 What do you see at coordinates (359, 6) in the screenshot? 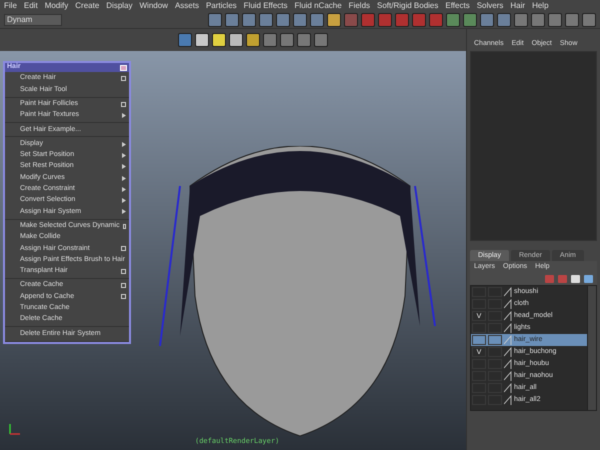
I see `menu-item: Fields` at bounding box center [359, 6].